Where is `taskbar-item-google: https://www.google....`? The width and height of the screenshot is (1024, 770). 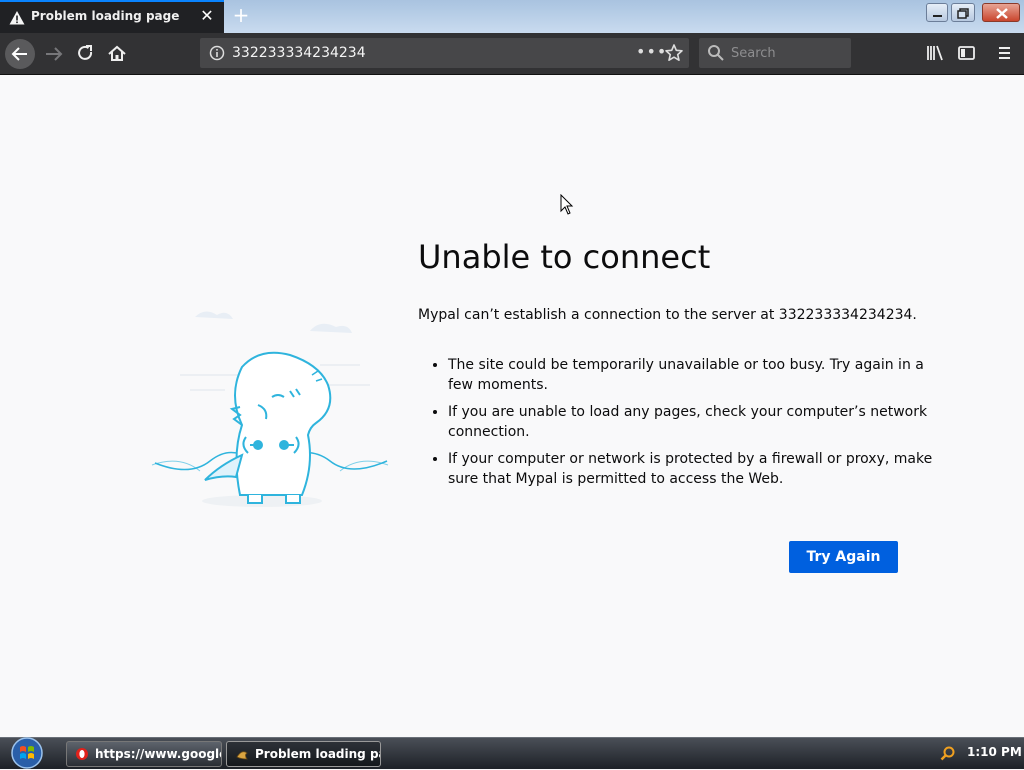 taskbar-item-google: https://www.google.... is located at coordinates (144, 754).